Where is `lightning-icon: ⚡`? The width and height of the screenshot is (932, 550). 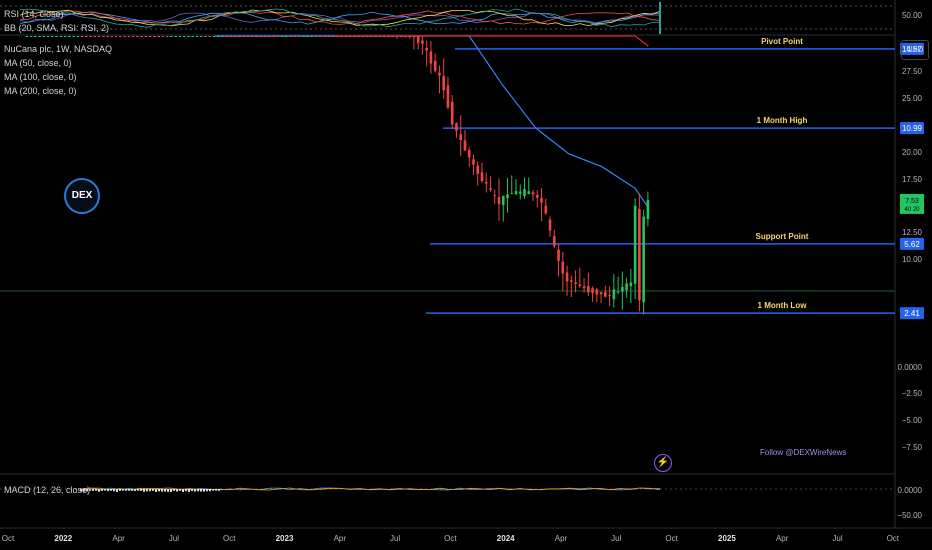
lightning-icon: ⚡ is located at coordinates (663, 463).